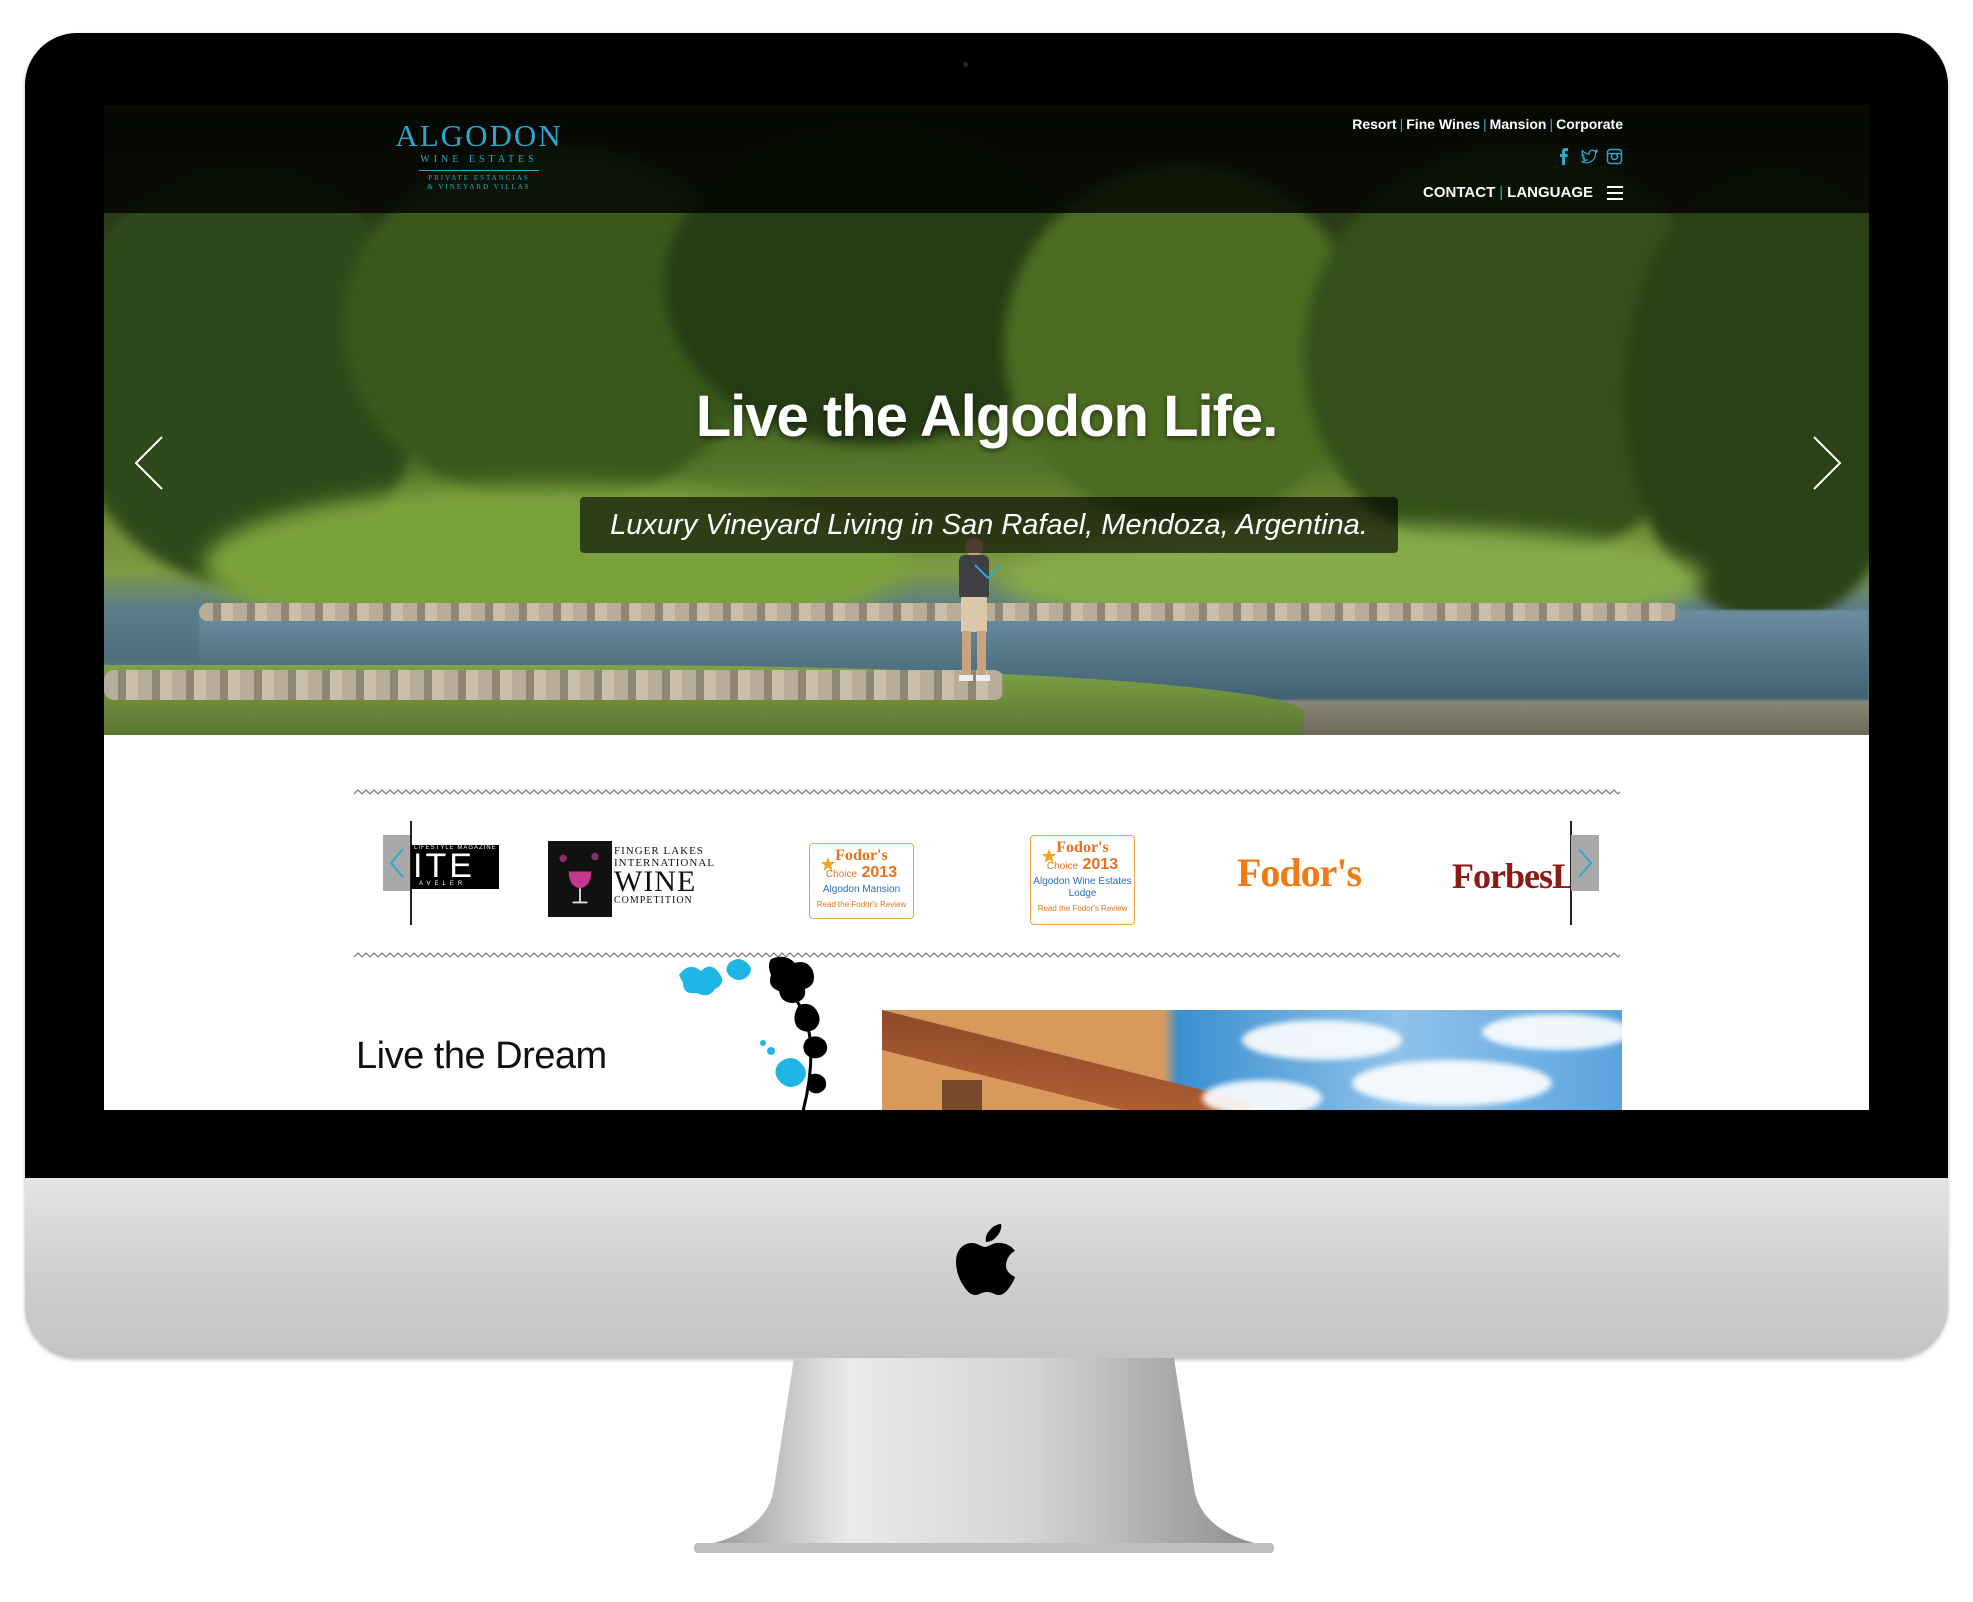 The width and height of the screenshot is (1973, 1602). Describe the element at coordinates (149, 463) in the screenshot. I see `slider-prev-arrow-icon` at that location.